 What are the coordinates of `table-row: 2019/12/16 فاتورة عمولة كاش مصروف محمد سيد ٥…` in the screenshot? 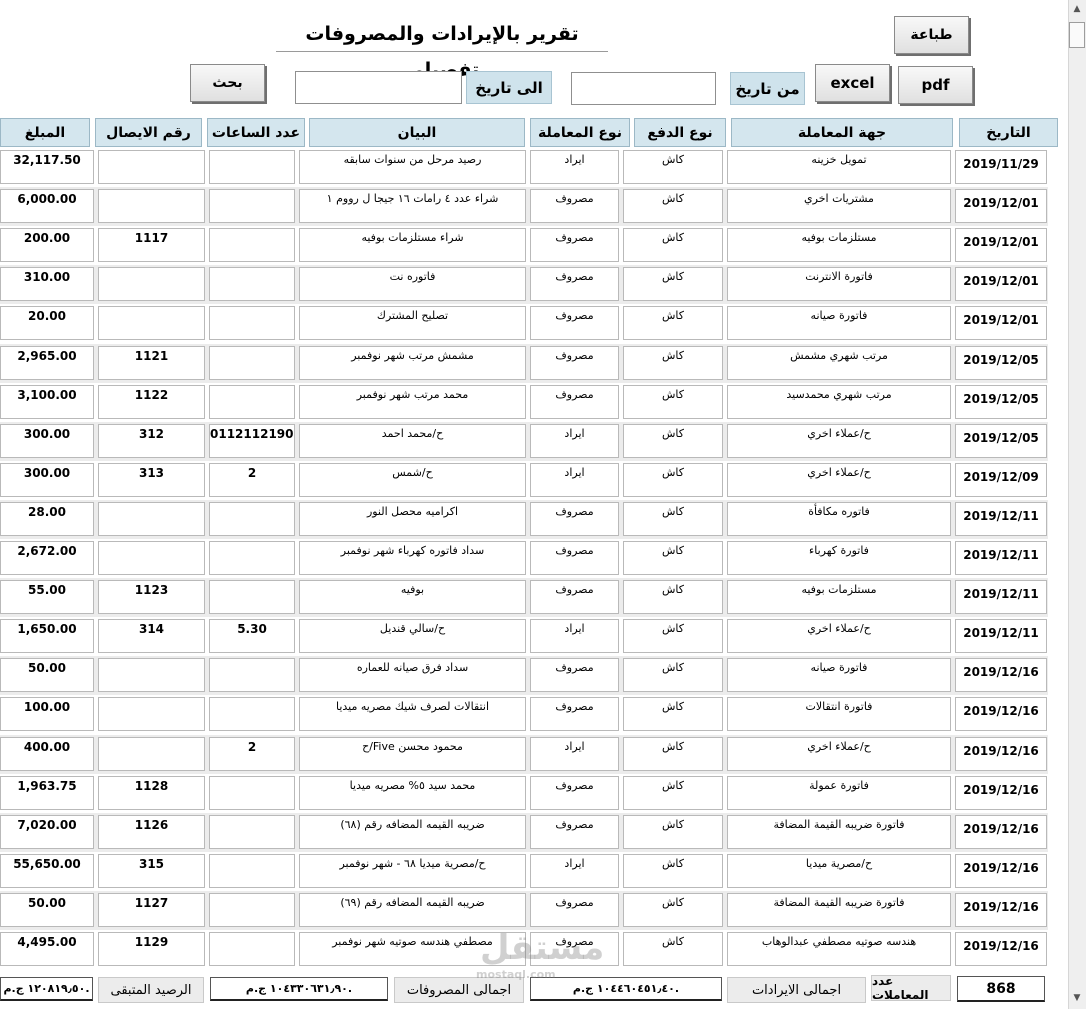 It's located at (524, 793).